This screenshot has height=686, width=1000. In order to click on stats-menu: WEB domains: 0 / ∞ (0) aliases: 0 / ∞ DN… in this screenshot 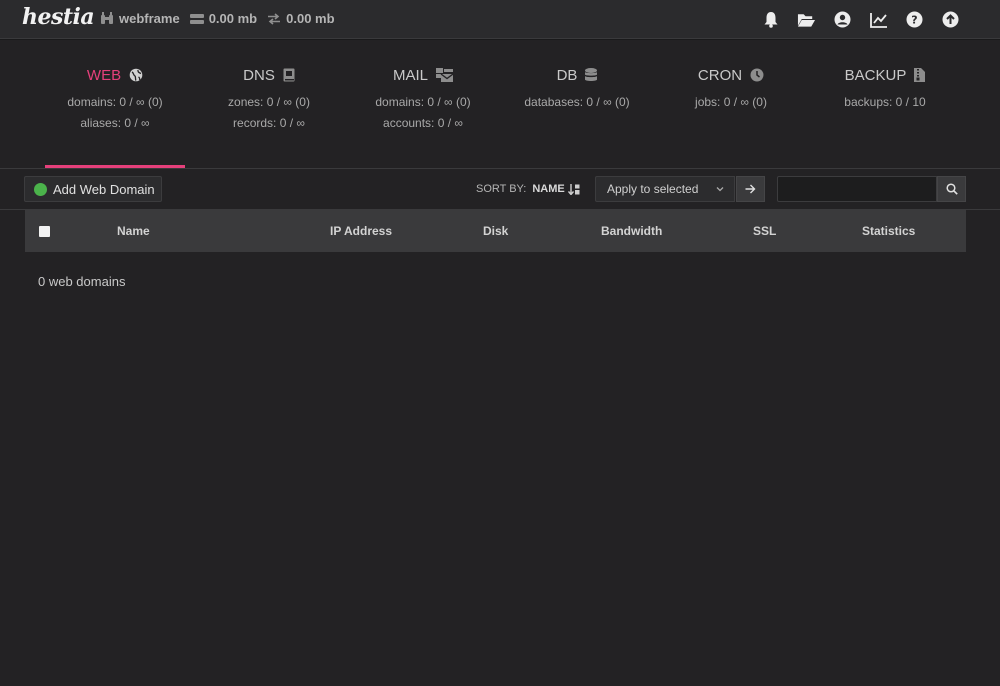, I will do `click(500, 114)`.